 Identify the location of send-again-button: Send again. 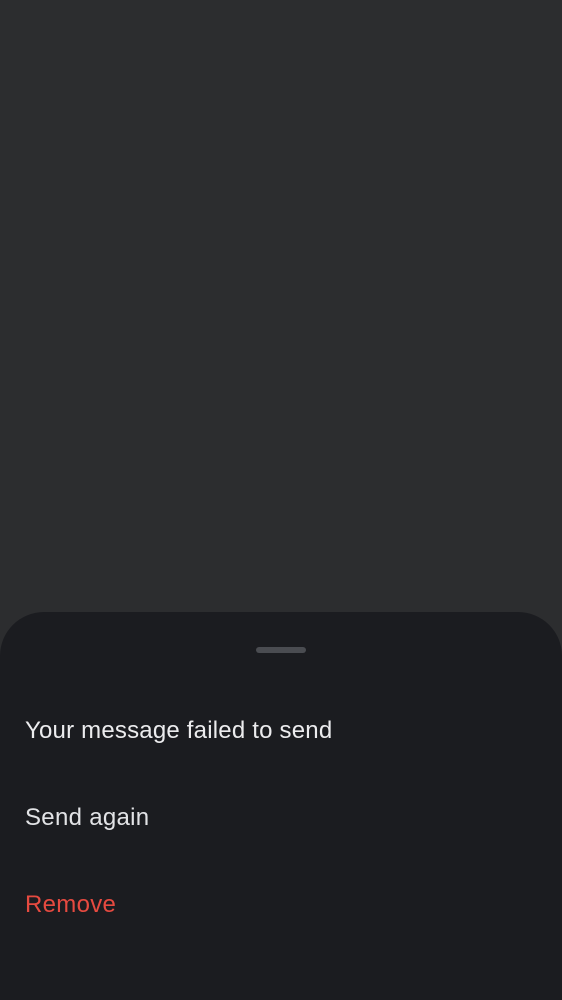
(281, 818).